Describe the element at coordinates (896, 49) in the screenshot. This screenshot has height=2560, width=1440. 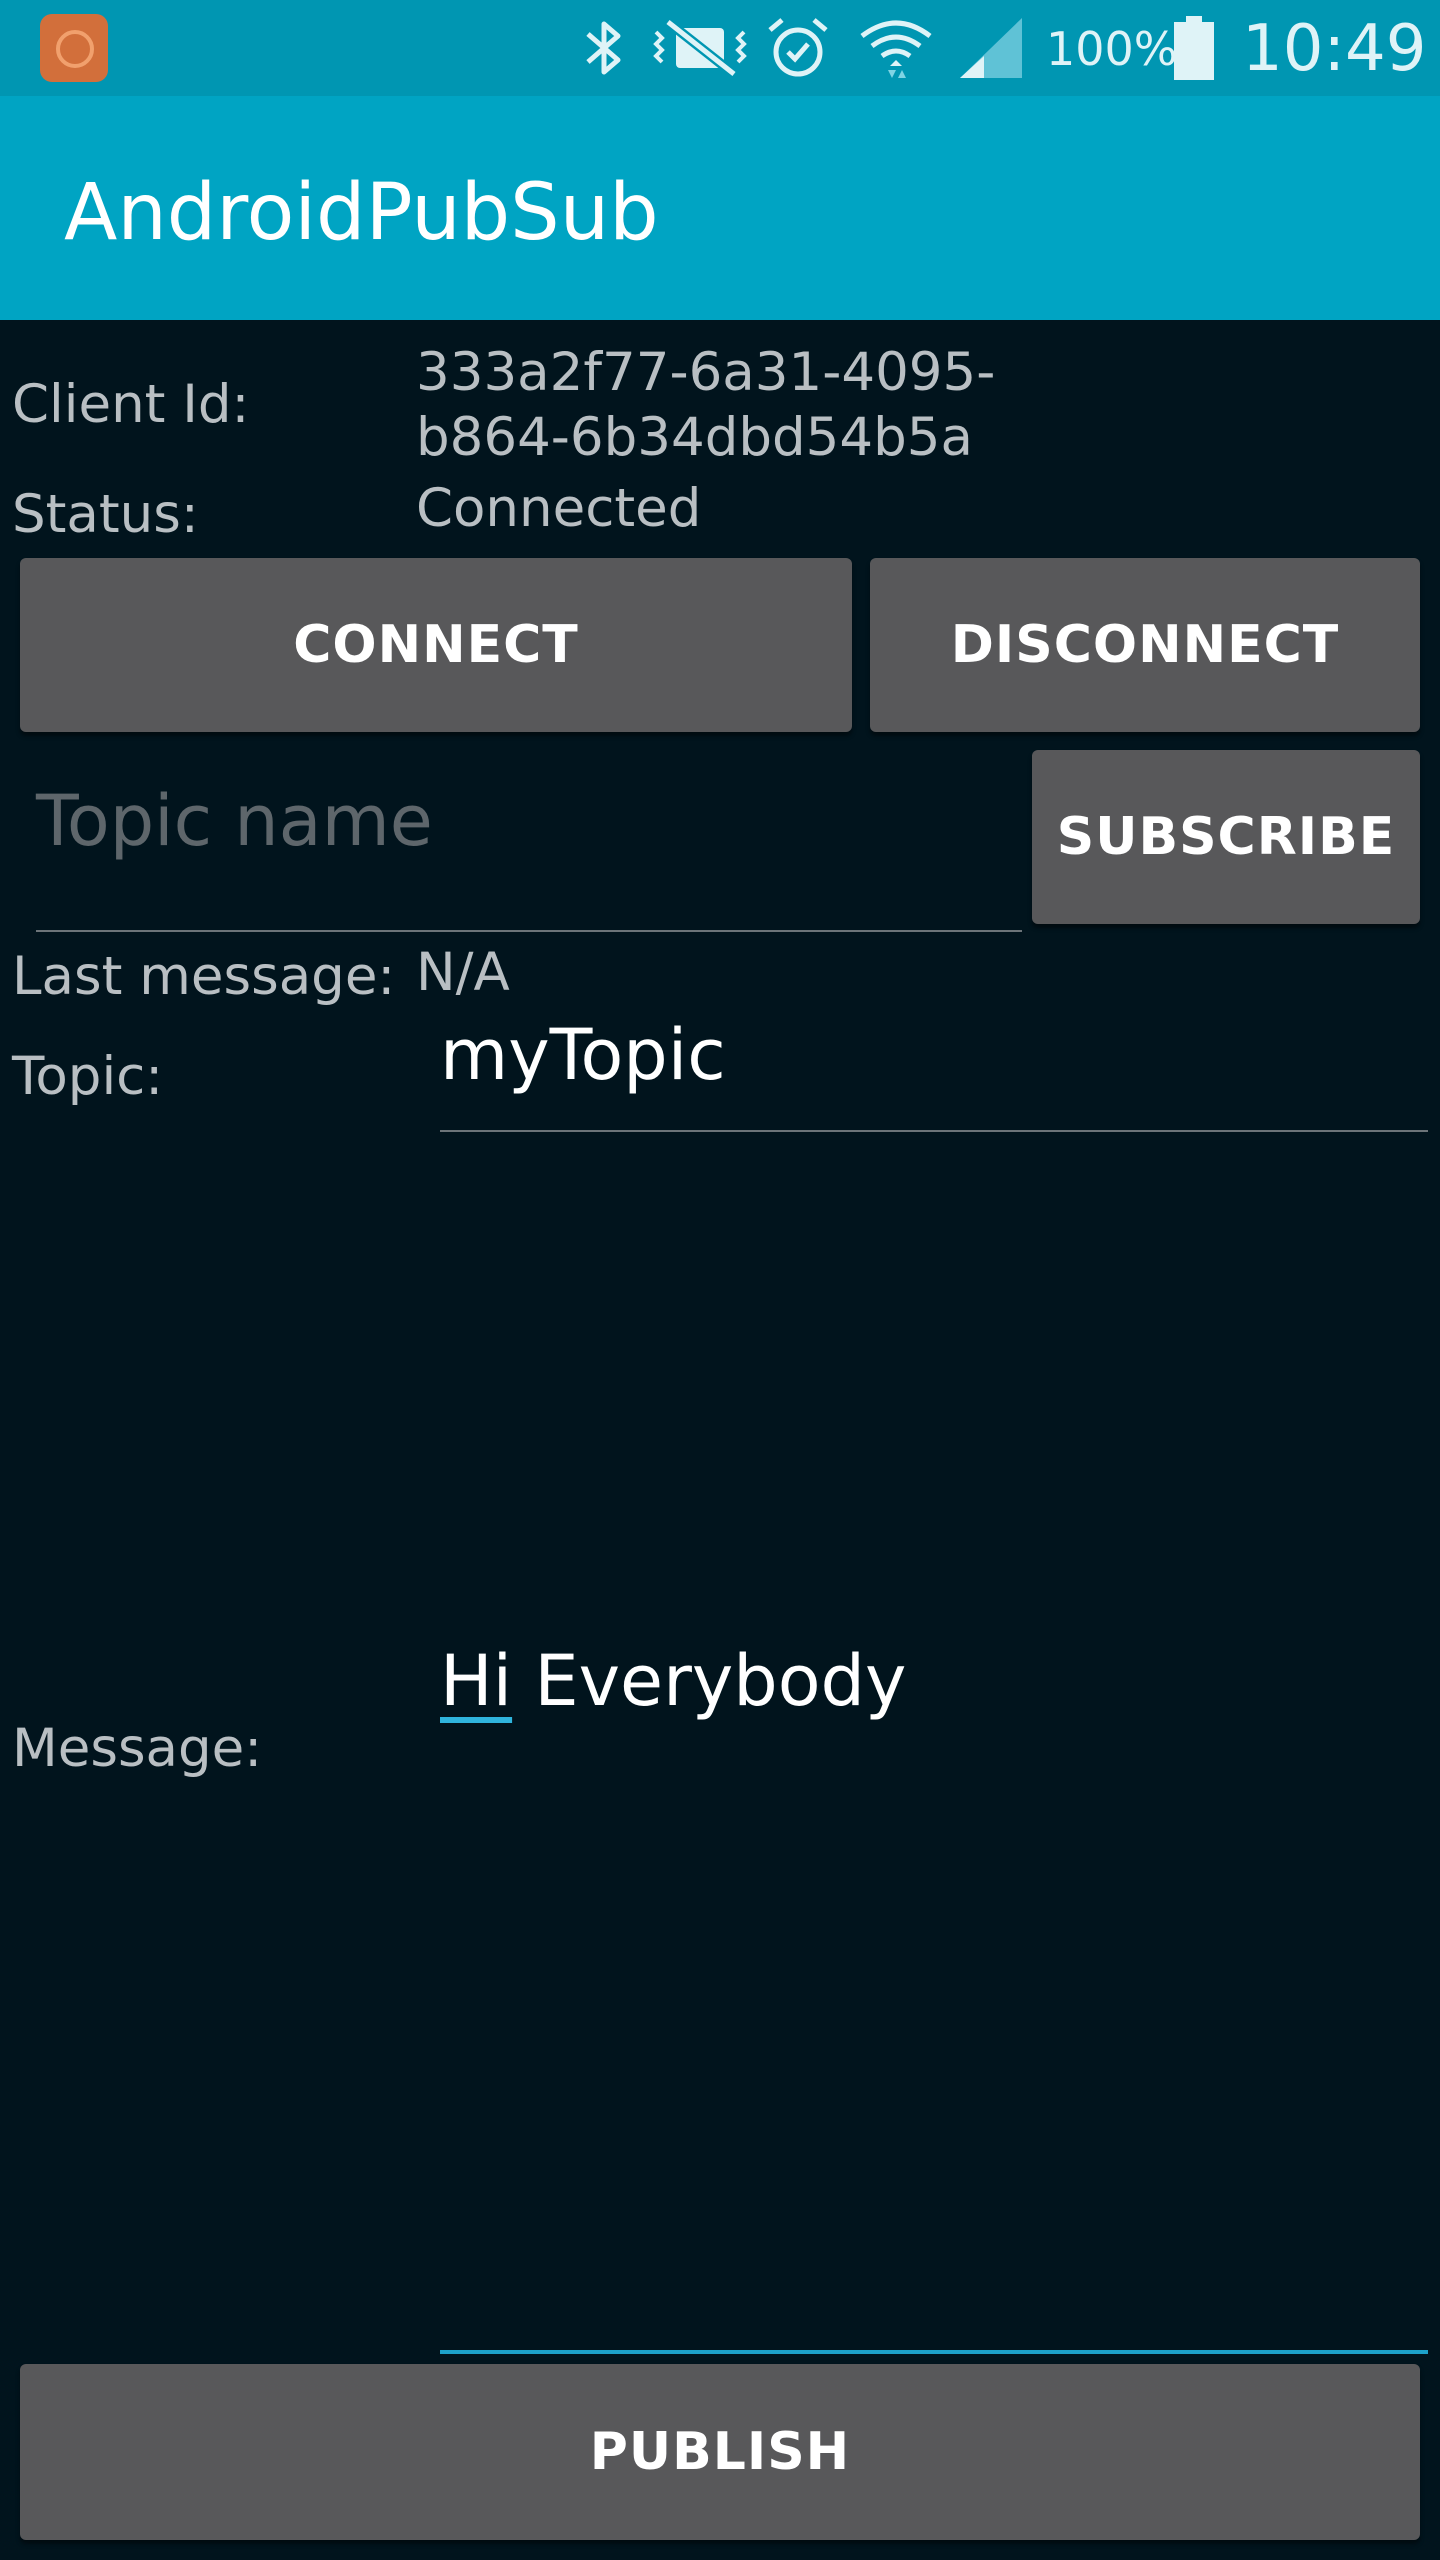
I see `wifi-icon` at that location.